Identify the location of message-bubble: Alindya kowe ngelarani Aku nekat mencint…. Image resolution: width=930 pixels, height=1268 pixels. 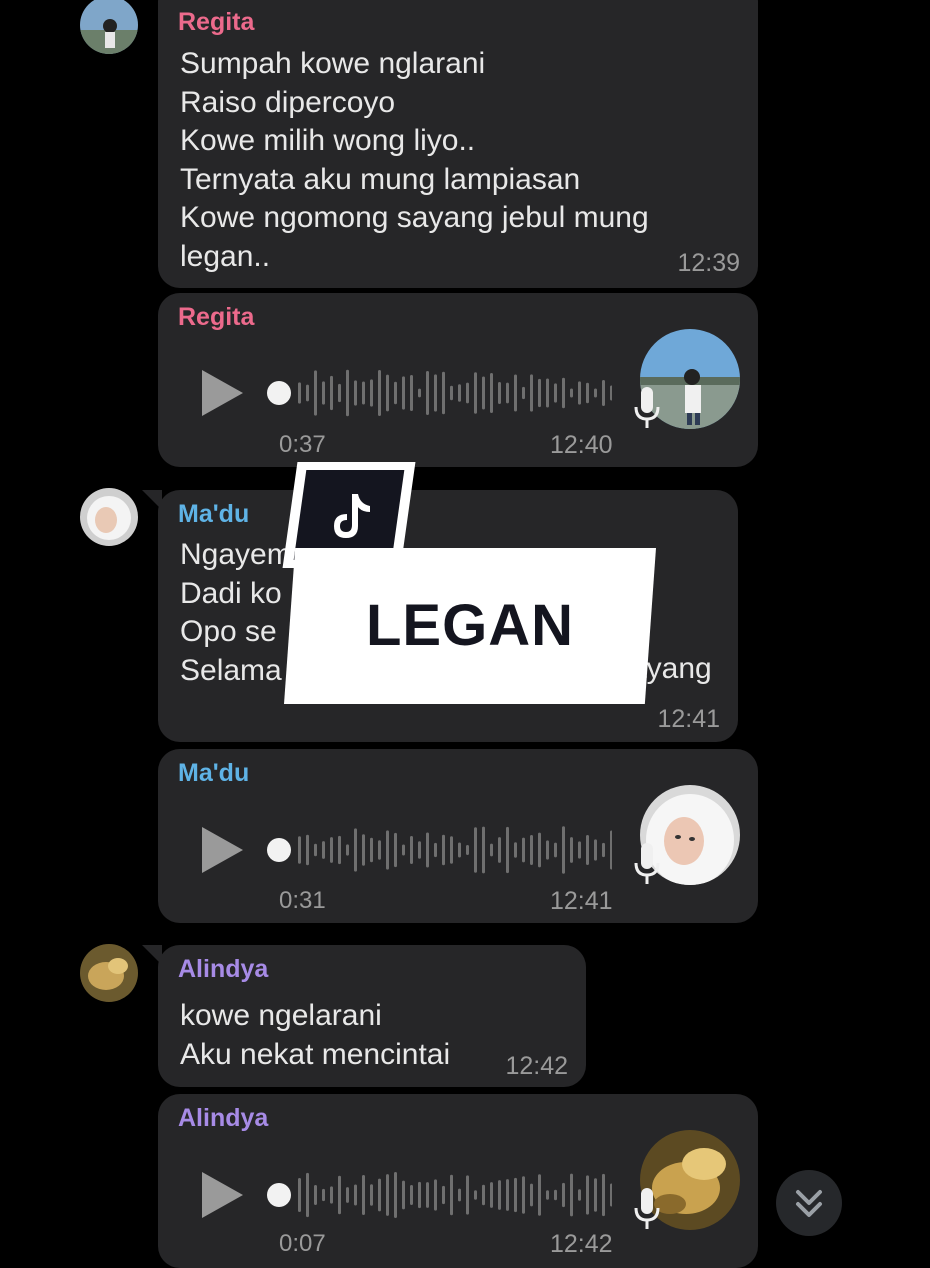
(364, 1016).